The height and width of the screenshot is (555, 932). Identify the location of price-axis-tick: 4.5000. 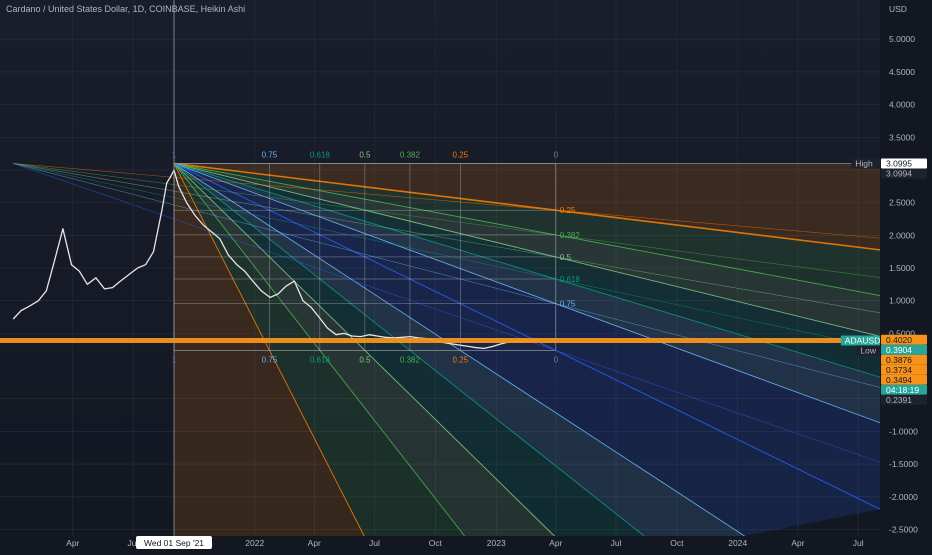
(902, 72).